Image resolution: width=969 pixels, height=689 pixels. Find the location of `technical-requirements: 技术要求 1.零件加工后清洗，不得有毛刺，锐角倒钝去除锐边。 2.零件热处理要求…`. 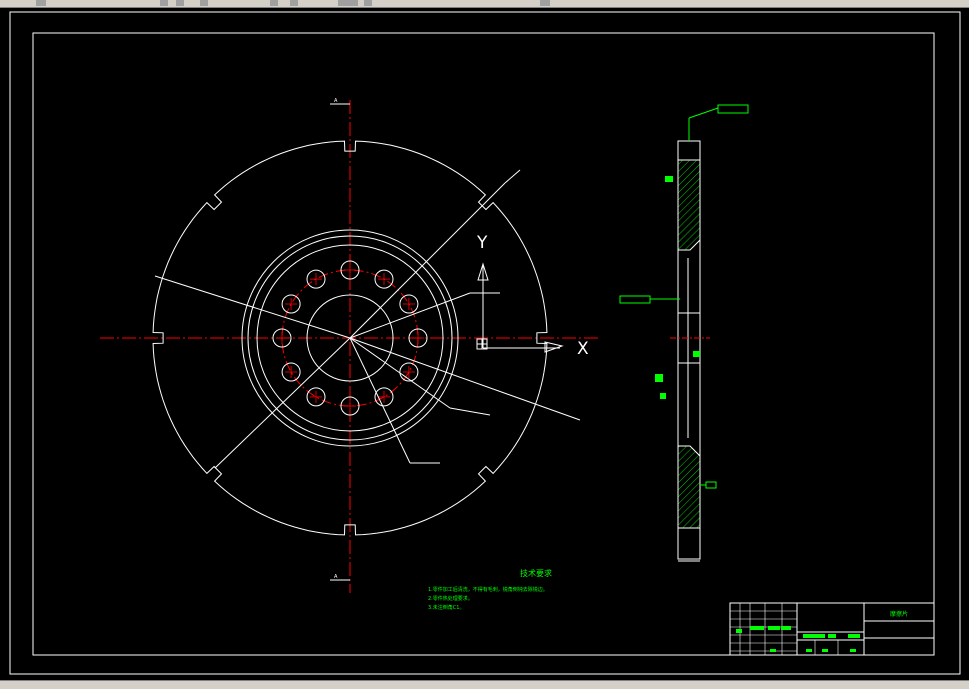

technical-requirements: 技术要求 1.零件加工后清洗，不得有毛刺，锐角倒钝去除锐边。 2.零件热处理要求… is located at coordinates (490, 589).